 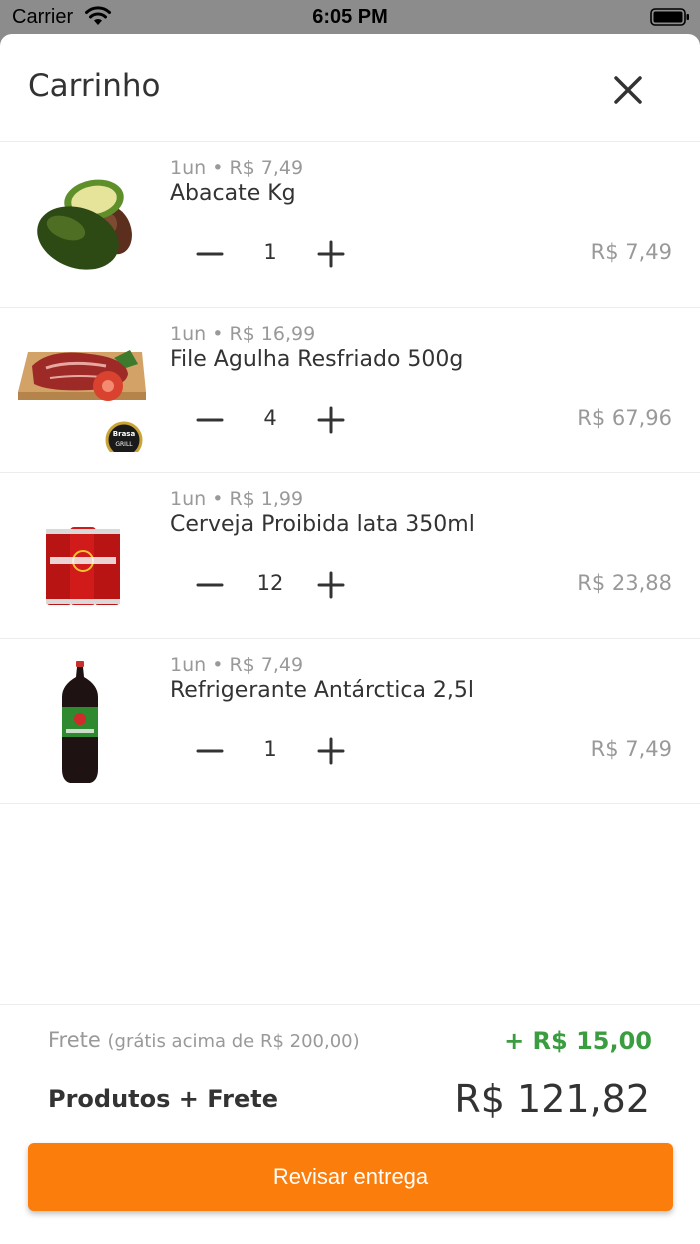 I want to click on item-name: Abacate Kg, so click(x=233, y=193).